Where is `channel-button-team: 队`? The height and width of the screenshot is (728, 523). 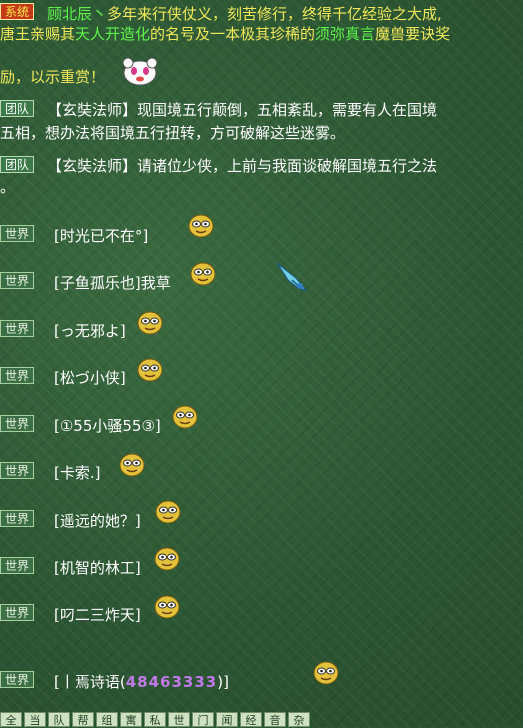 channel-button-team: 队 is located at coordinates (59, 719).